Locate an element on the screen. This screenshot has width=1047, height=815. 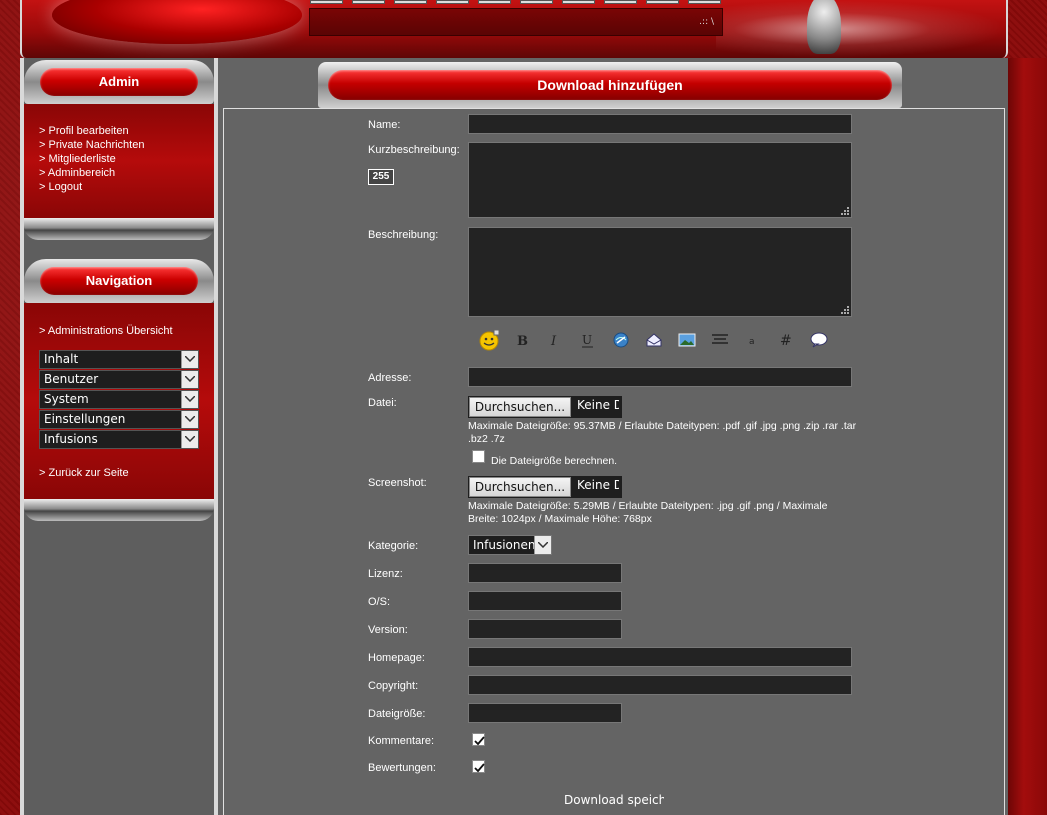
sidebar-link-messages: > Private Nachrichten is located at coordinates (119, 145).